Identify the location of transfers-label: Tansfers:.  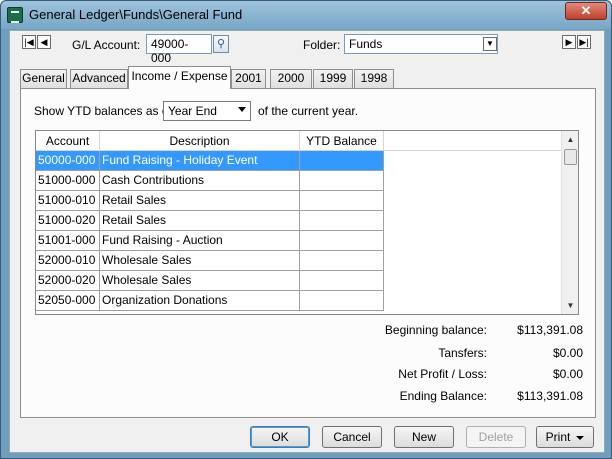
(462, 353).